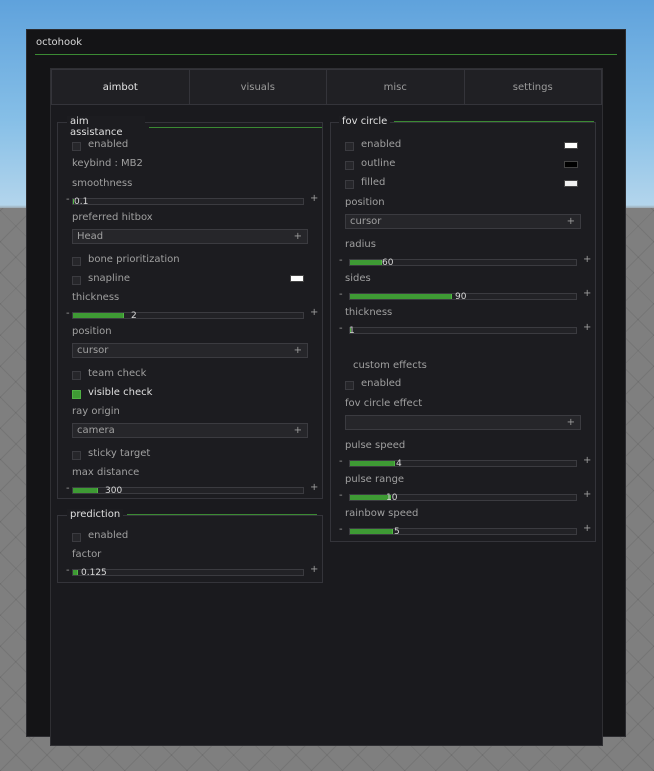 The height and width of the screenshot is (771, 654). Describe the element at coordinates (87, 554) in the screenshot. I see `factor-label: factor` at that location.